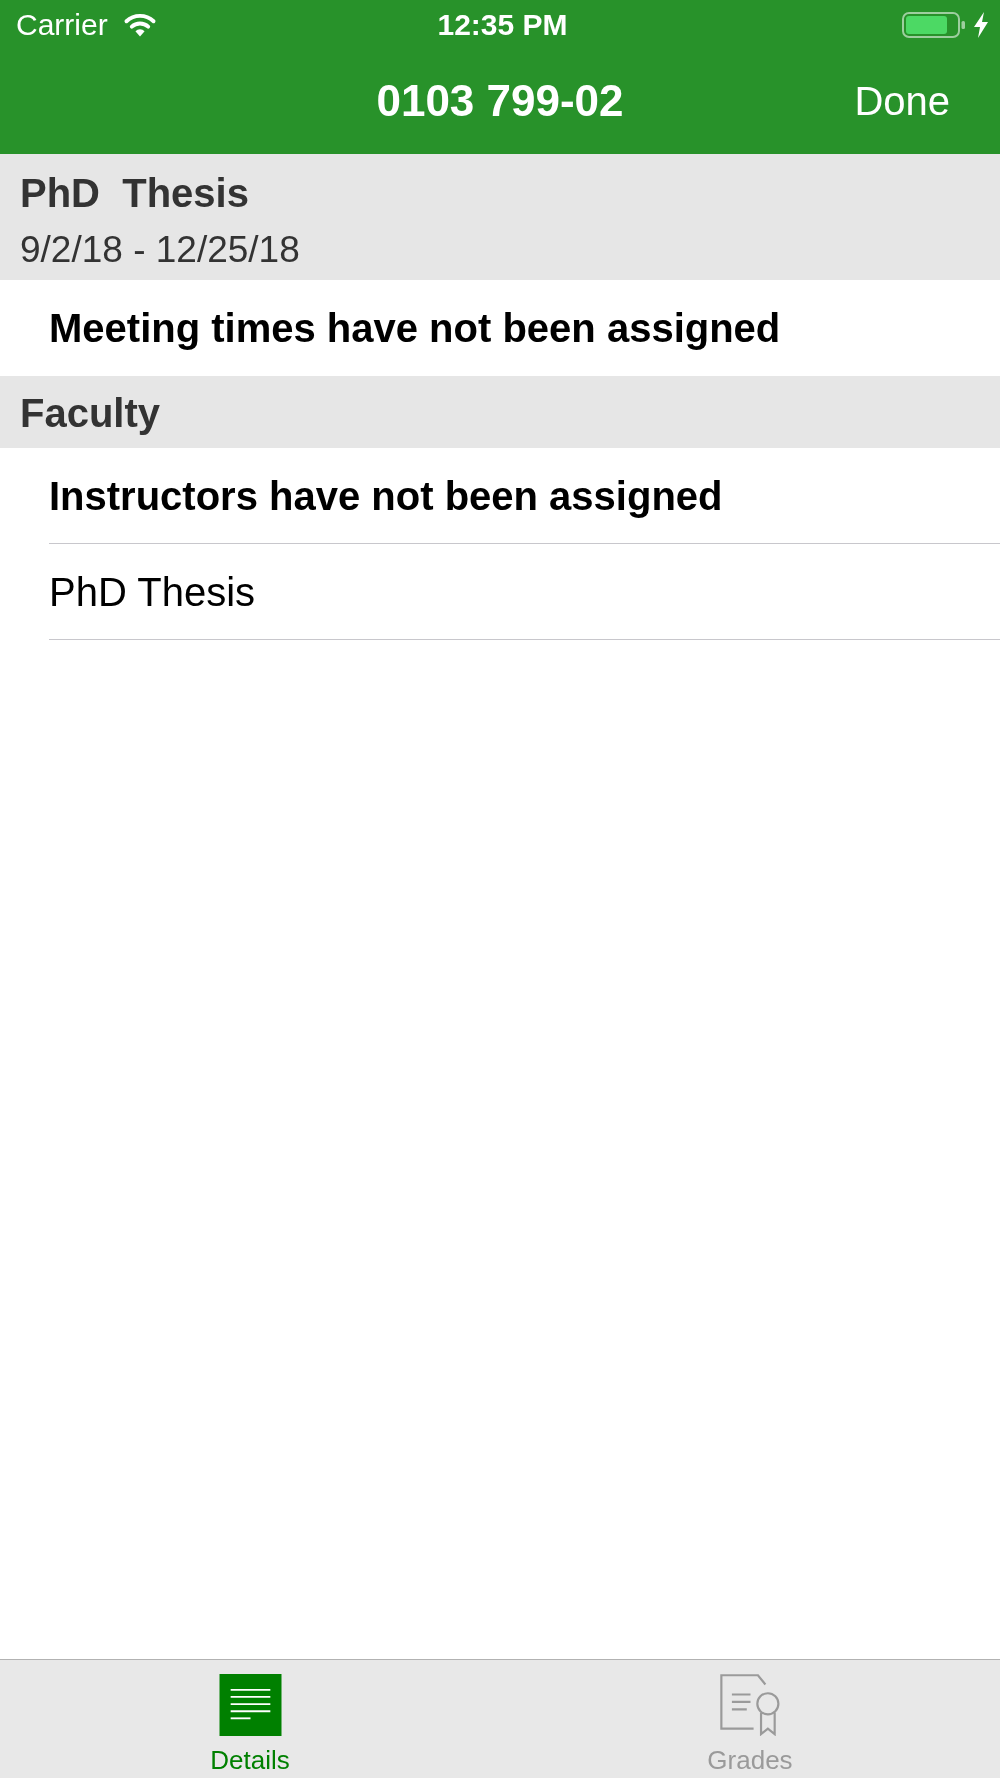 Image resolution: width=1000 pixels, height=1778 pixels. Describe the element at coordinates (135, 193) in the screenshot. I see `section-title: PhD Thesis` at that location.